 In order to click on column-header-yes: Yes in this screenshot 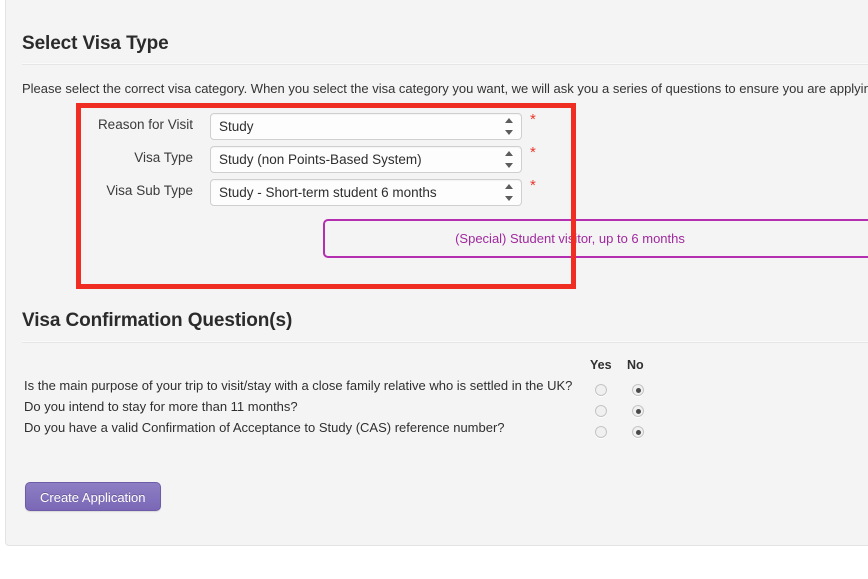, I will do `click(601, 365)`.